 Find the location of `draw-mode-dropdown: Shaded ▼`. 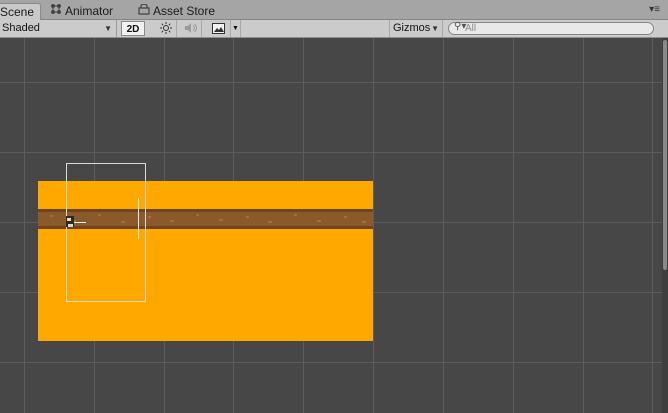

draw-mode-dropdown: Shaded ▼ is located at coordinates (58, 28).